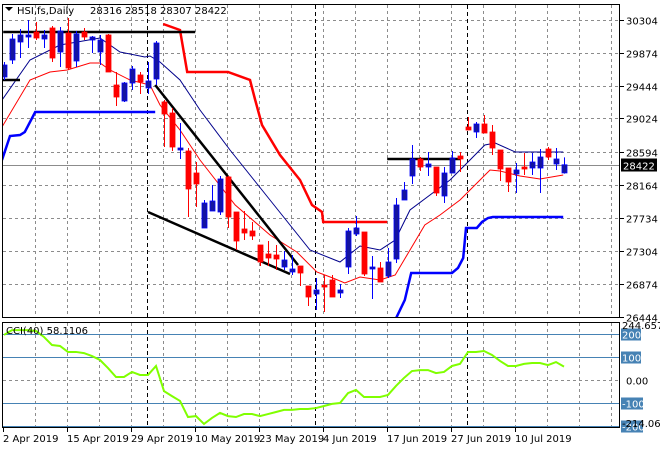 The image size is (660, 450). I want to click on y-tick-label: 27734, so click(642, 220).